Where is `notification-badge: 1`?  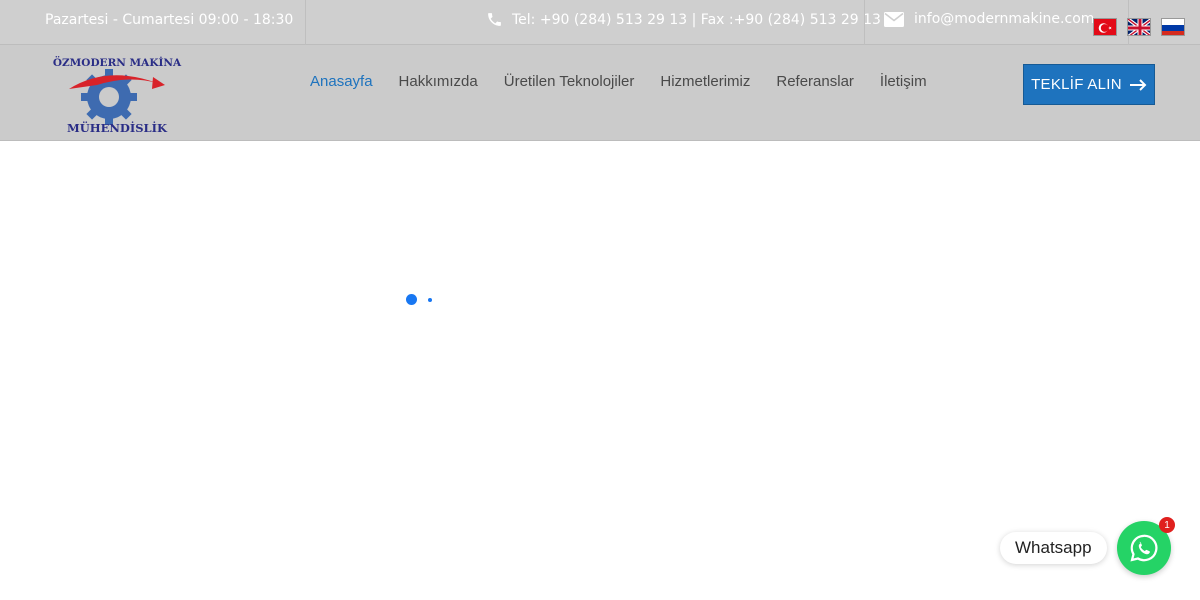
notification-badge: 1 is located at coordinates (1167, 525).